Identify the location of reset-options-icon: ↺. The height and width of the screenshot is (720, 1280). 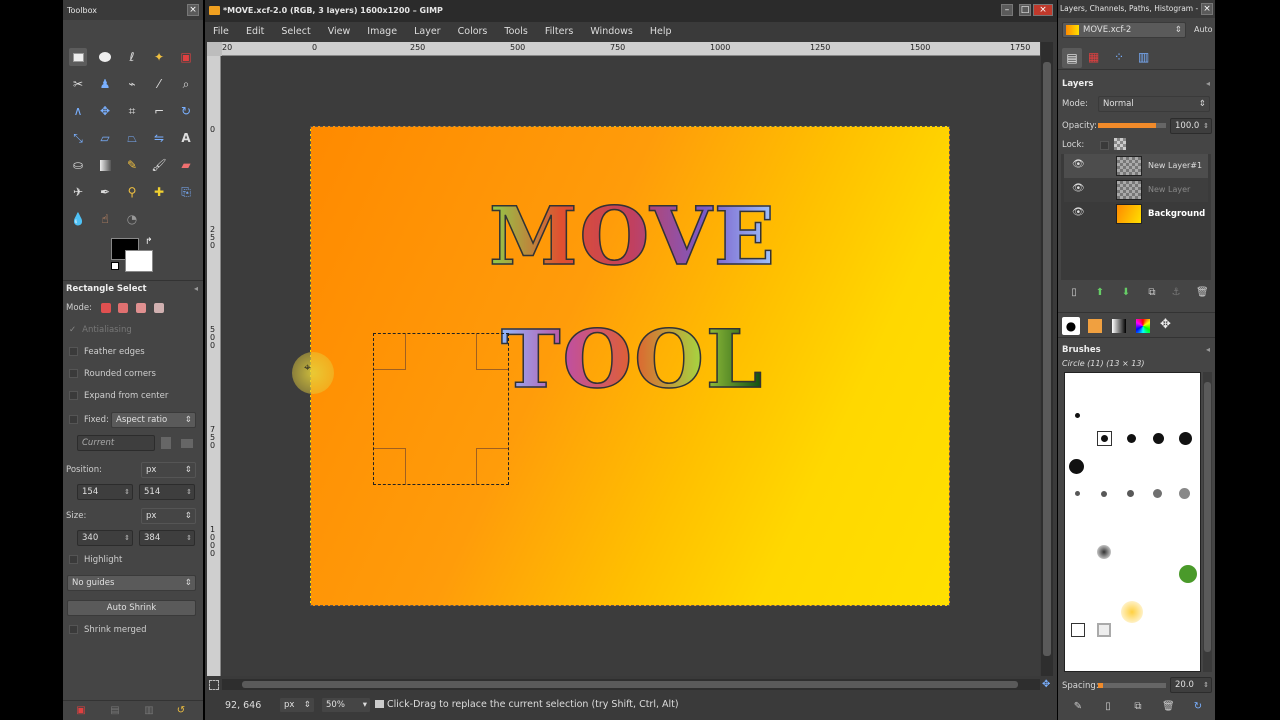
(181, 711).